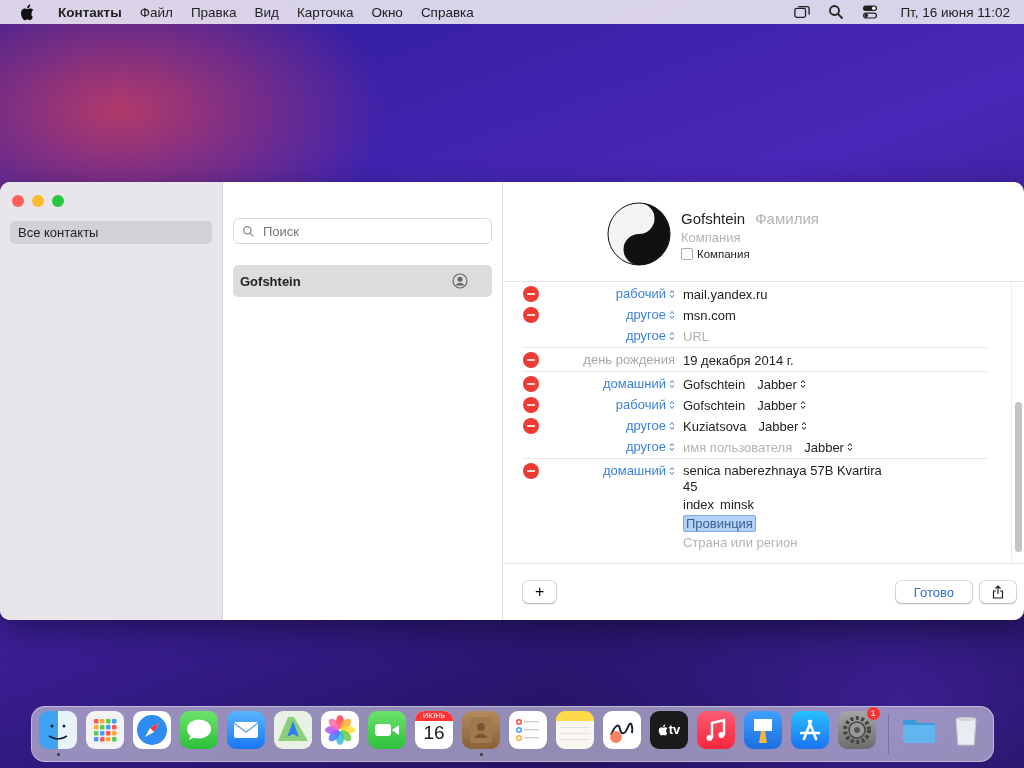 This screenshot has width=1024, height=768. Describe the element at coordinates (90, 12) in the screenshot. I see `app-menu: Контакты` at that location.